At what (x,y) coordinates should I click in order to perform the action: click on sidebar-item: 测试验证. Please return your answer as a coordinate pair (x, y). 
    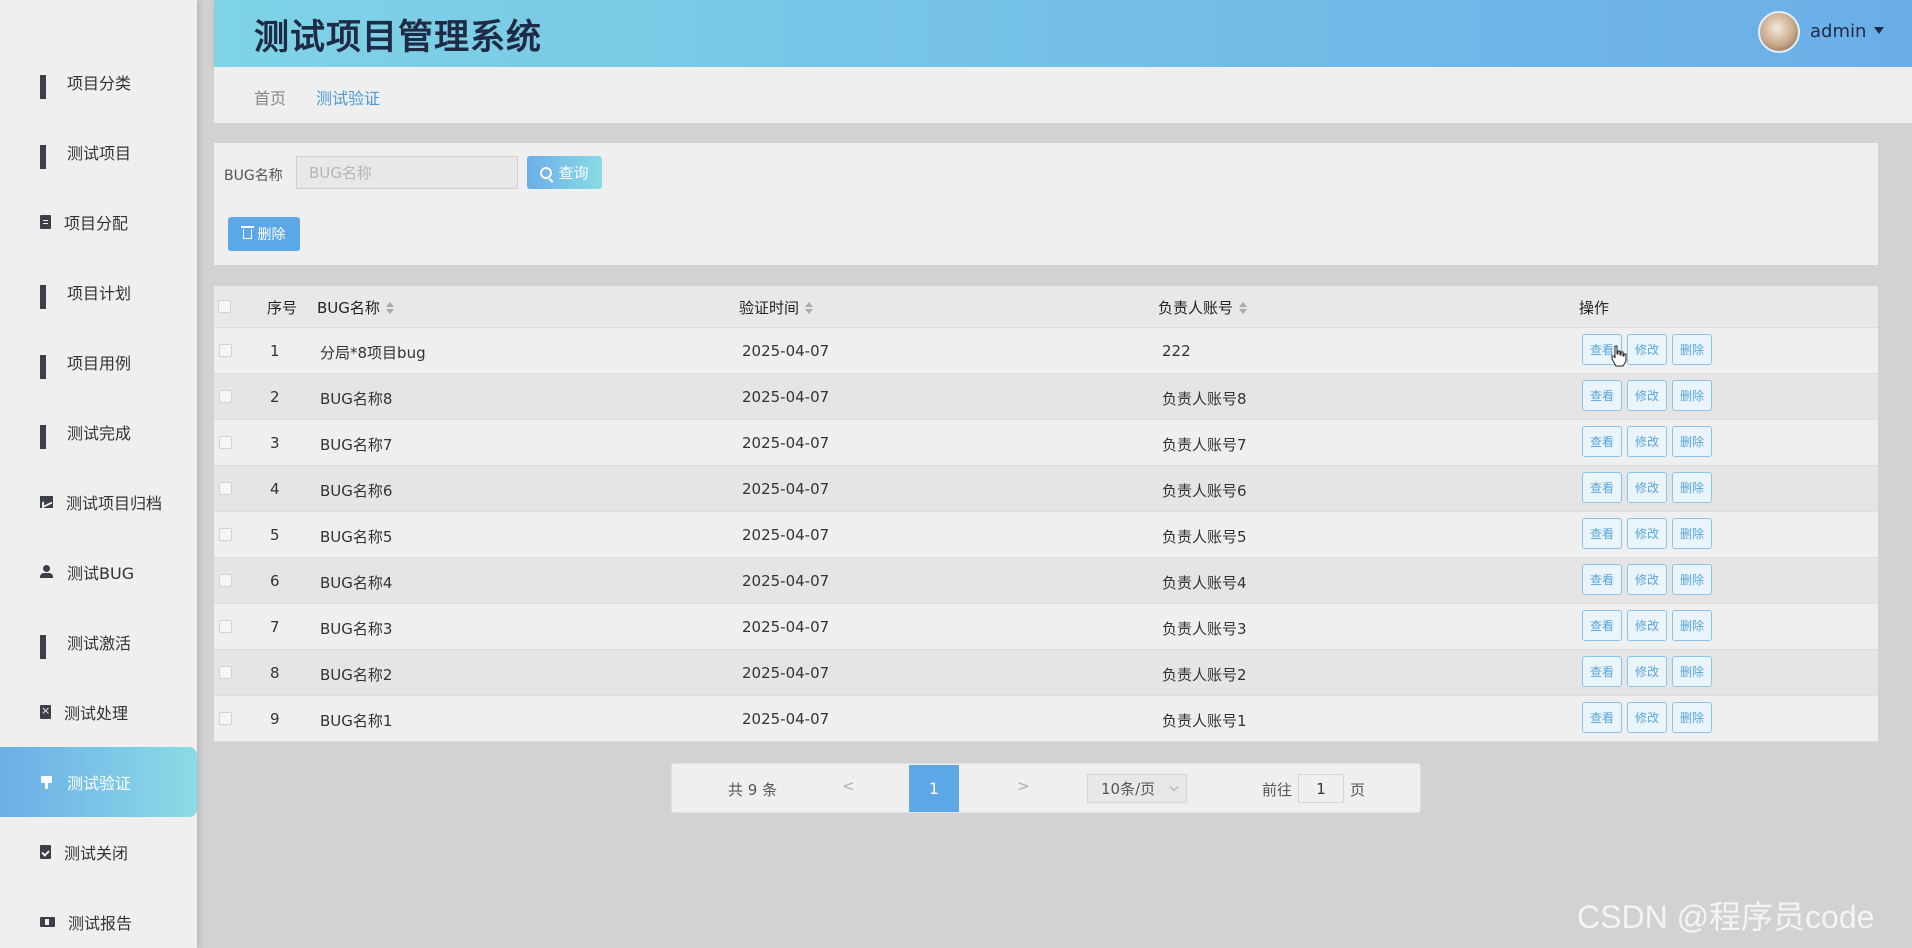
    Looking at the image, I should click on (98, 782).